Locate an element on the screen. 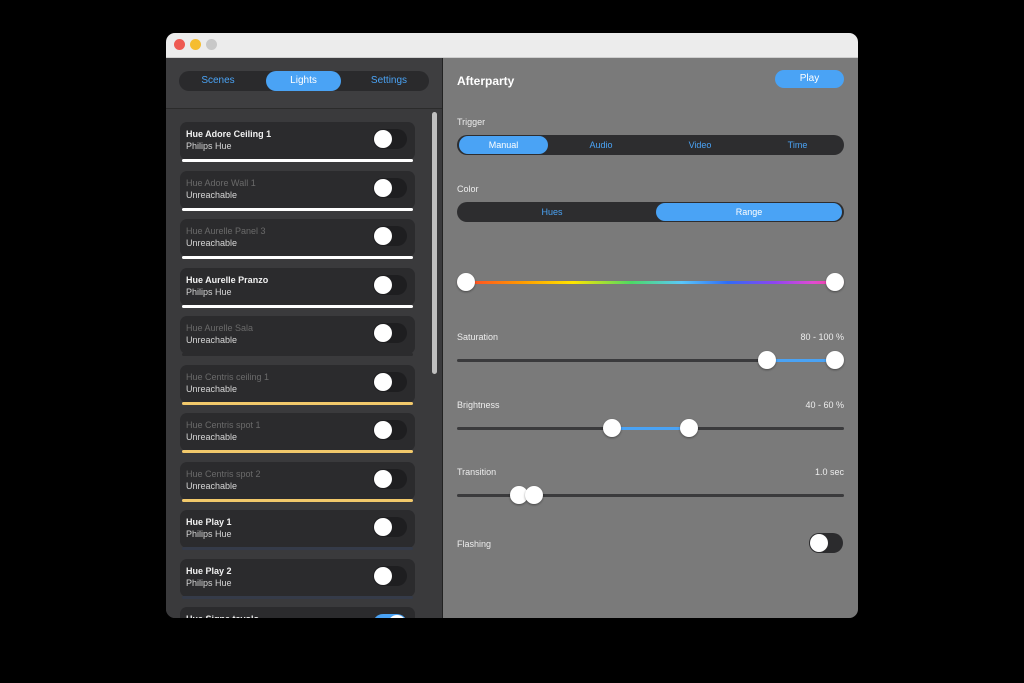 The image size is (1024, 683). light-card: Hue Adore Ceiling 1 Philips Hue is located at coordinates (297, 142).